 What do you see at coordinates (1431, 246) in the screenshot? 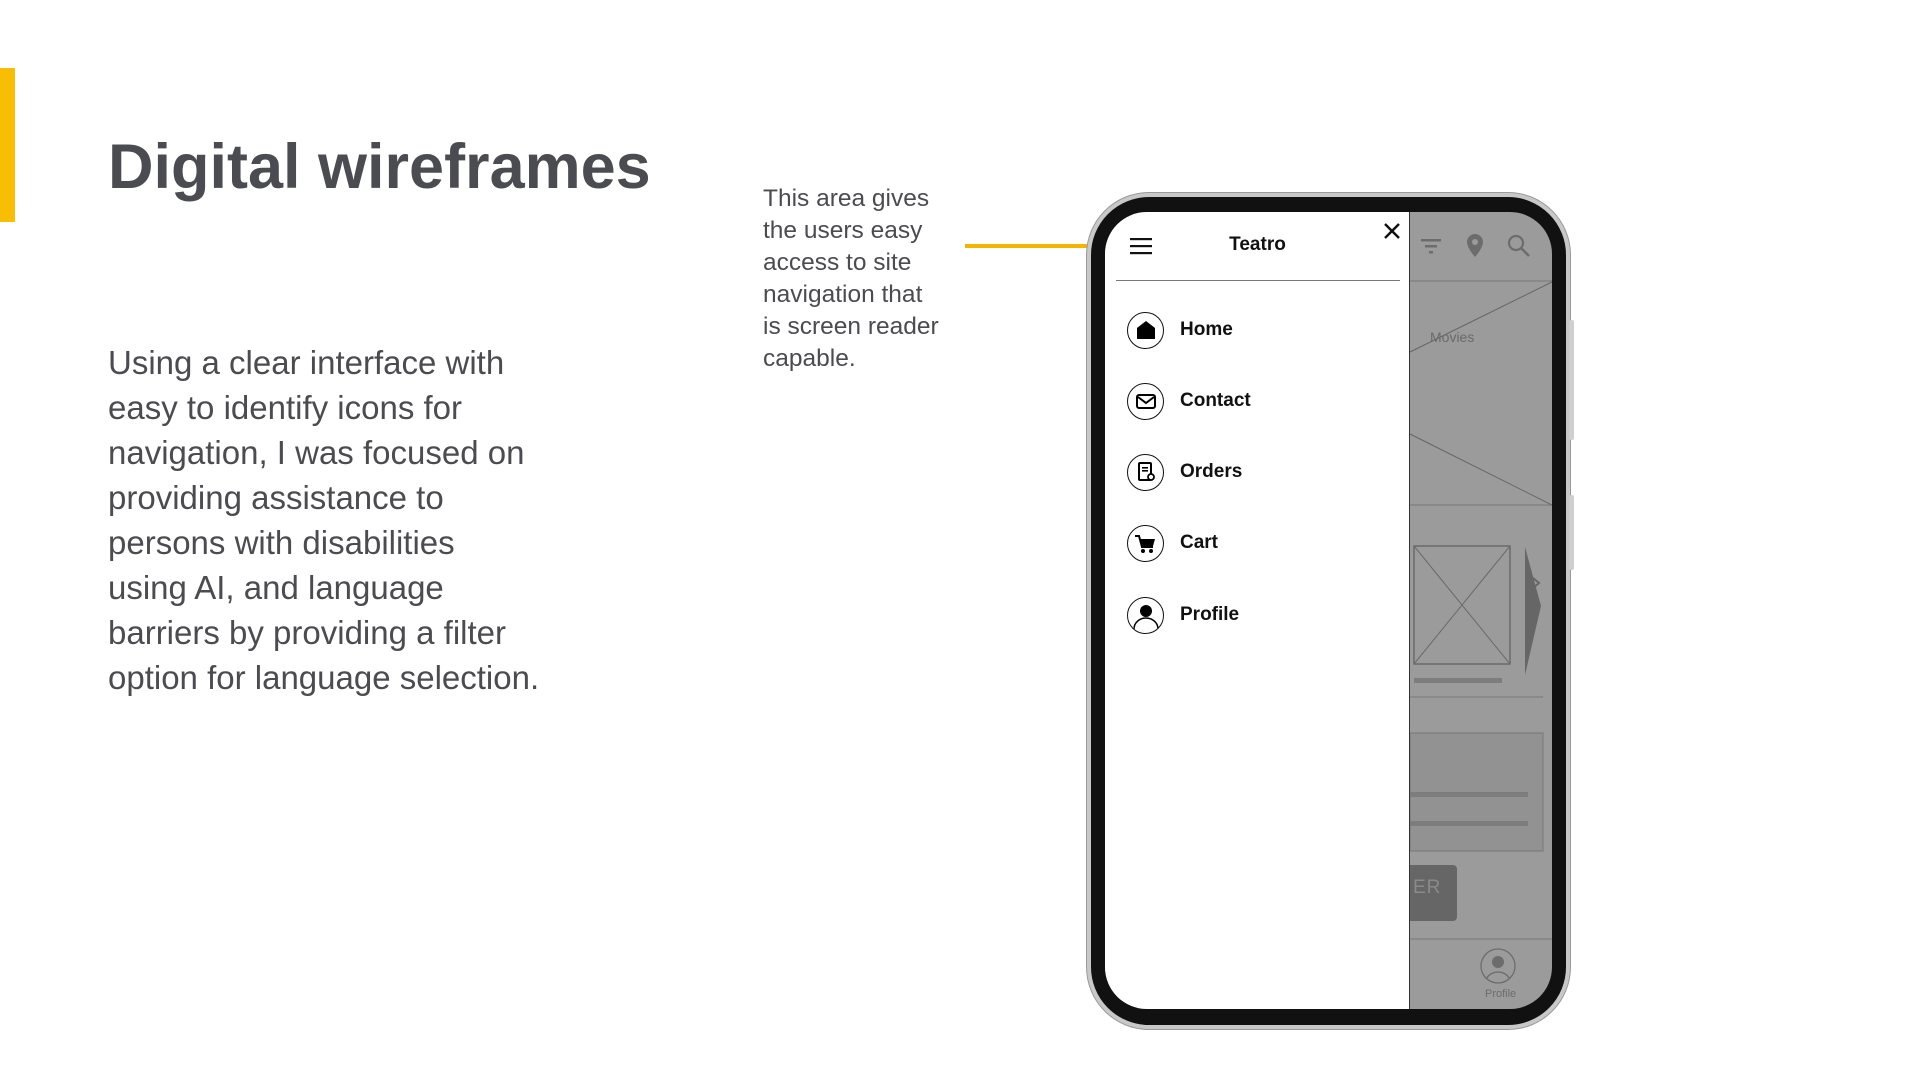
I see `filter-icon` at bounding box center [1431, 246].